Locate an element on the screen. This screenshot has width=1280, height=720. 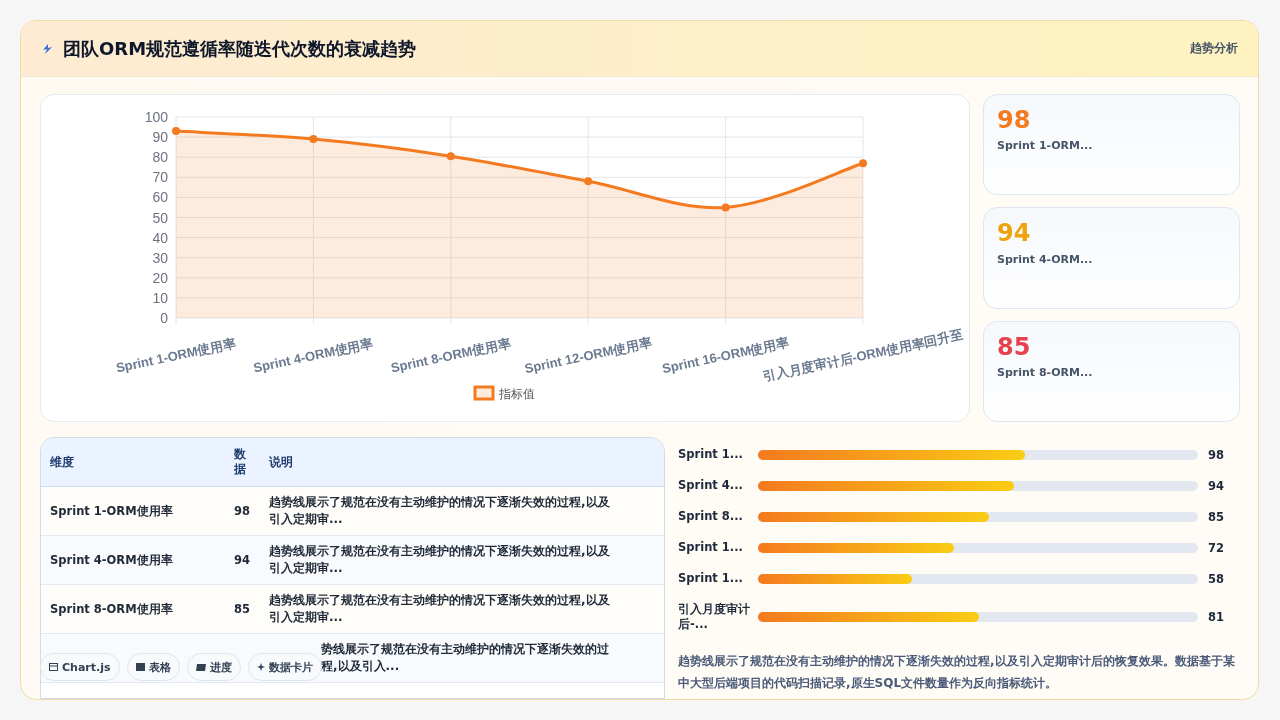
y-tick-label: 80 is located at coordinates (160, 157).